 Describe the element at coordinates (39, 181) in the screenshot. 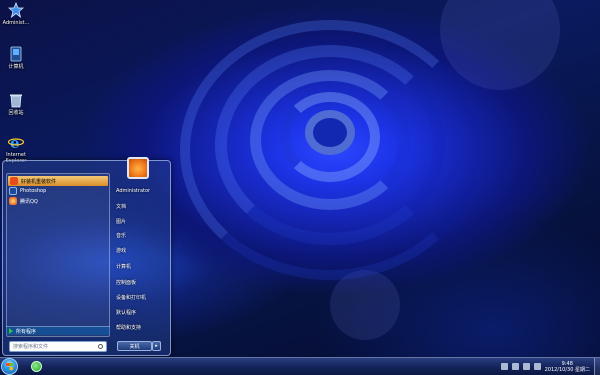

I see `program-label: 好装机重装软件` at that location.